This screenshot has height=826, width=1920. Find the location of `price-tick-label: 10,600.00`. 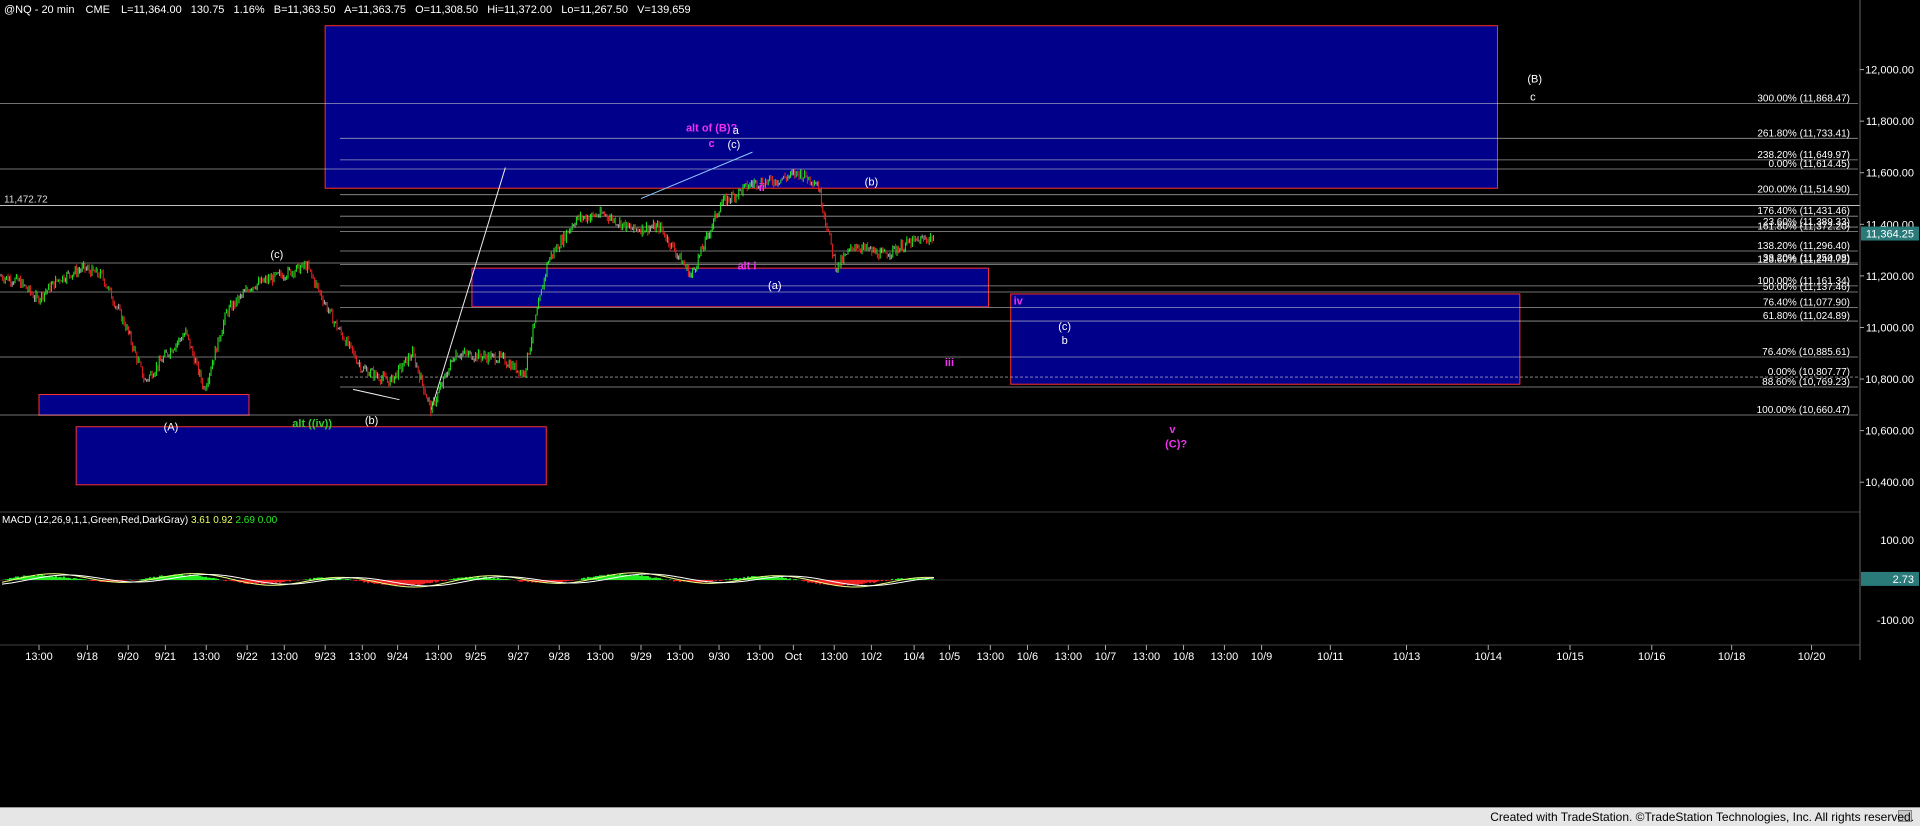

price-tick-label: 10,600.00 is located at coordinates (1889, 432).